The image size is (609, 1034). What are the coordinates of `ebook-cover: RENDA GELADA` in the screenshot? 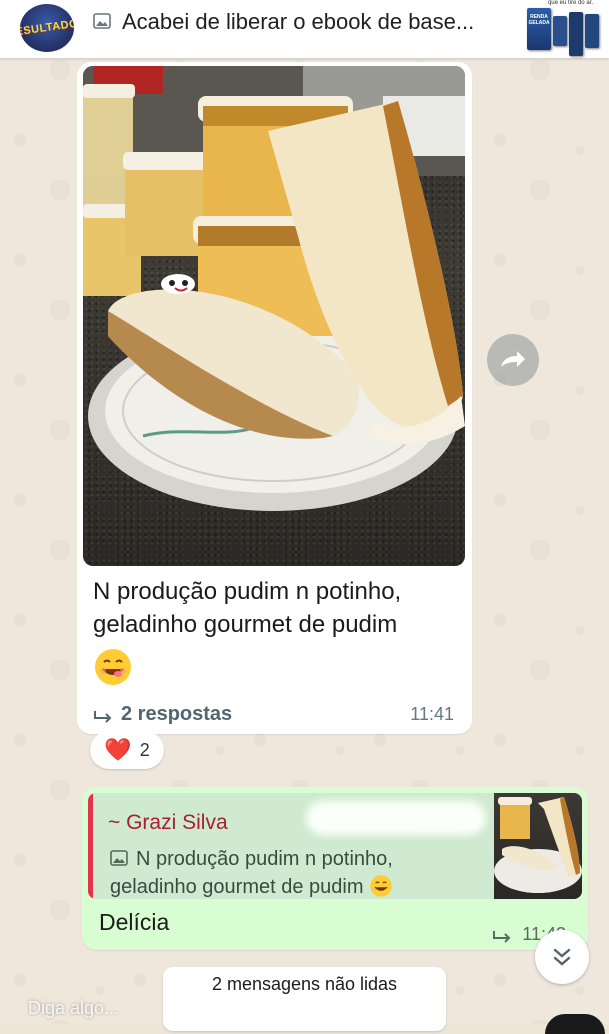 It's located at (539, 29).